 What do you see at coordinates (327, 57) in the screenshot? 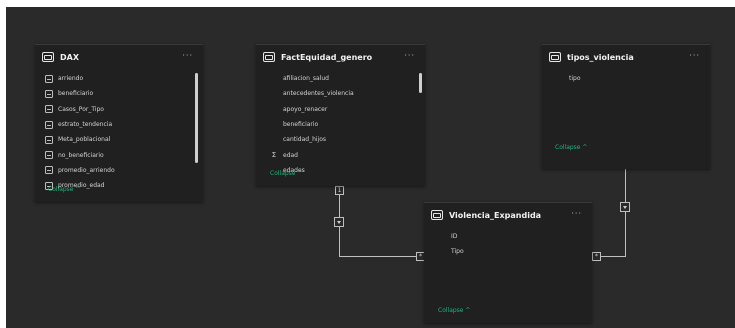
I see `table-title: FactEquidad_genero` at bounding box center [327, 57].